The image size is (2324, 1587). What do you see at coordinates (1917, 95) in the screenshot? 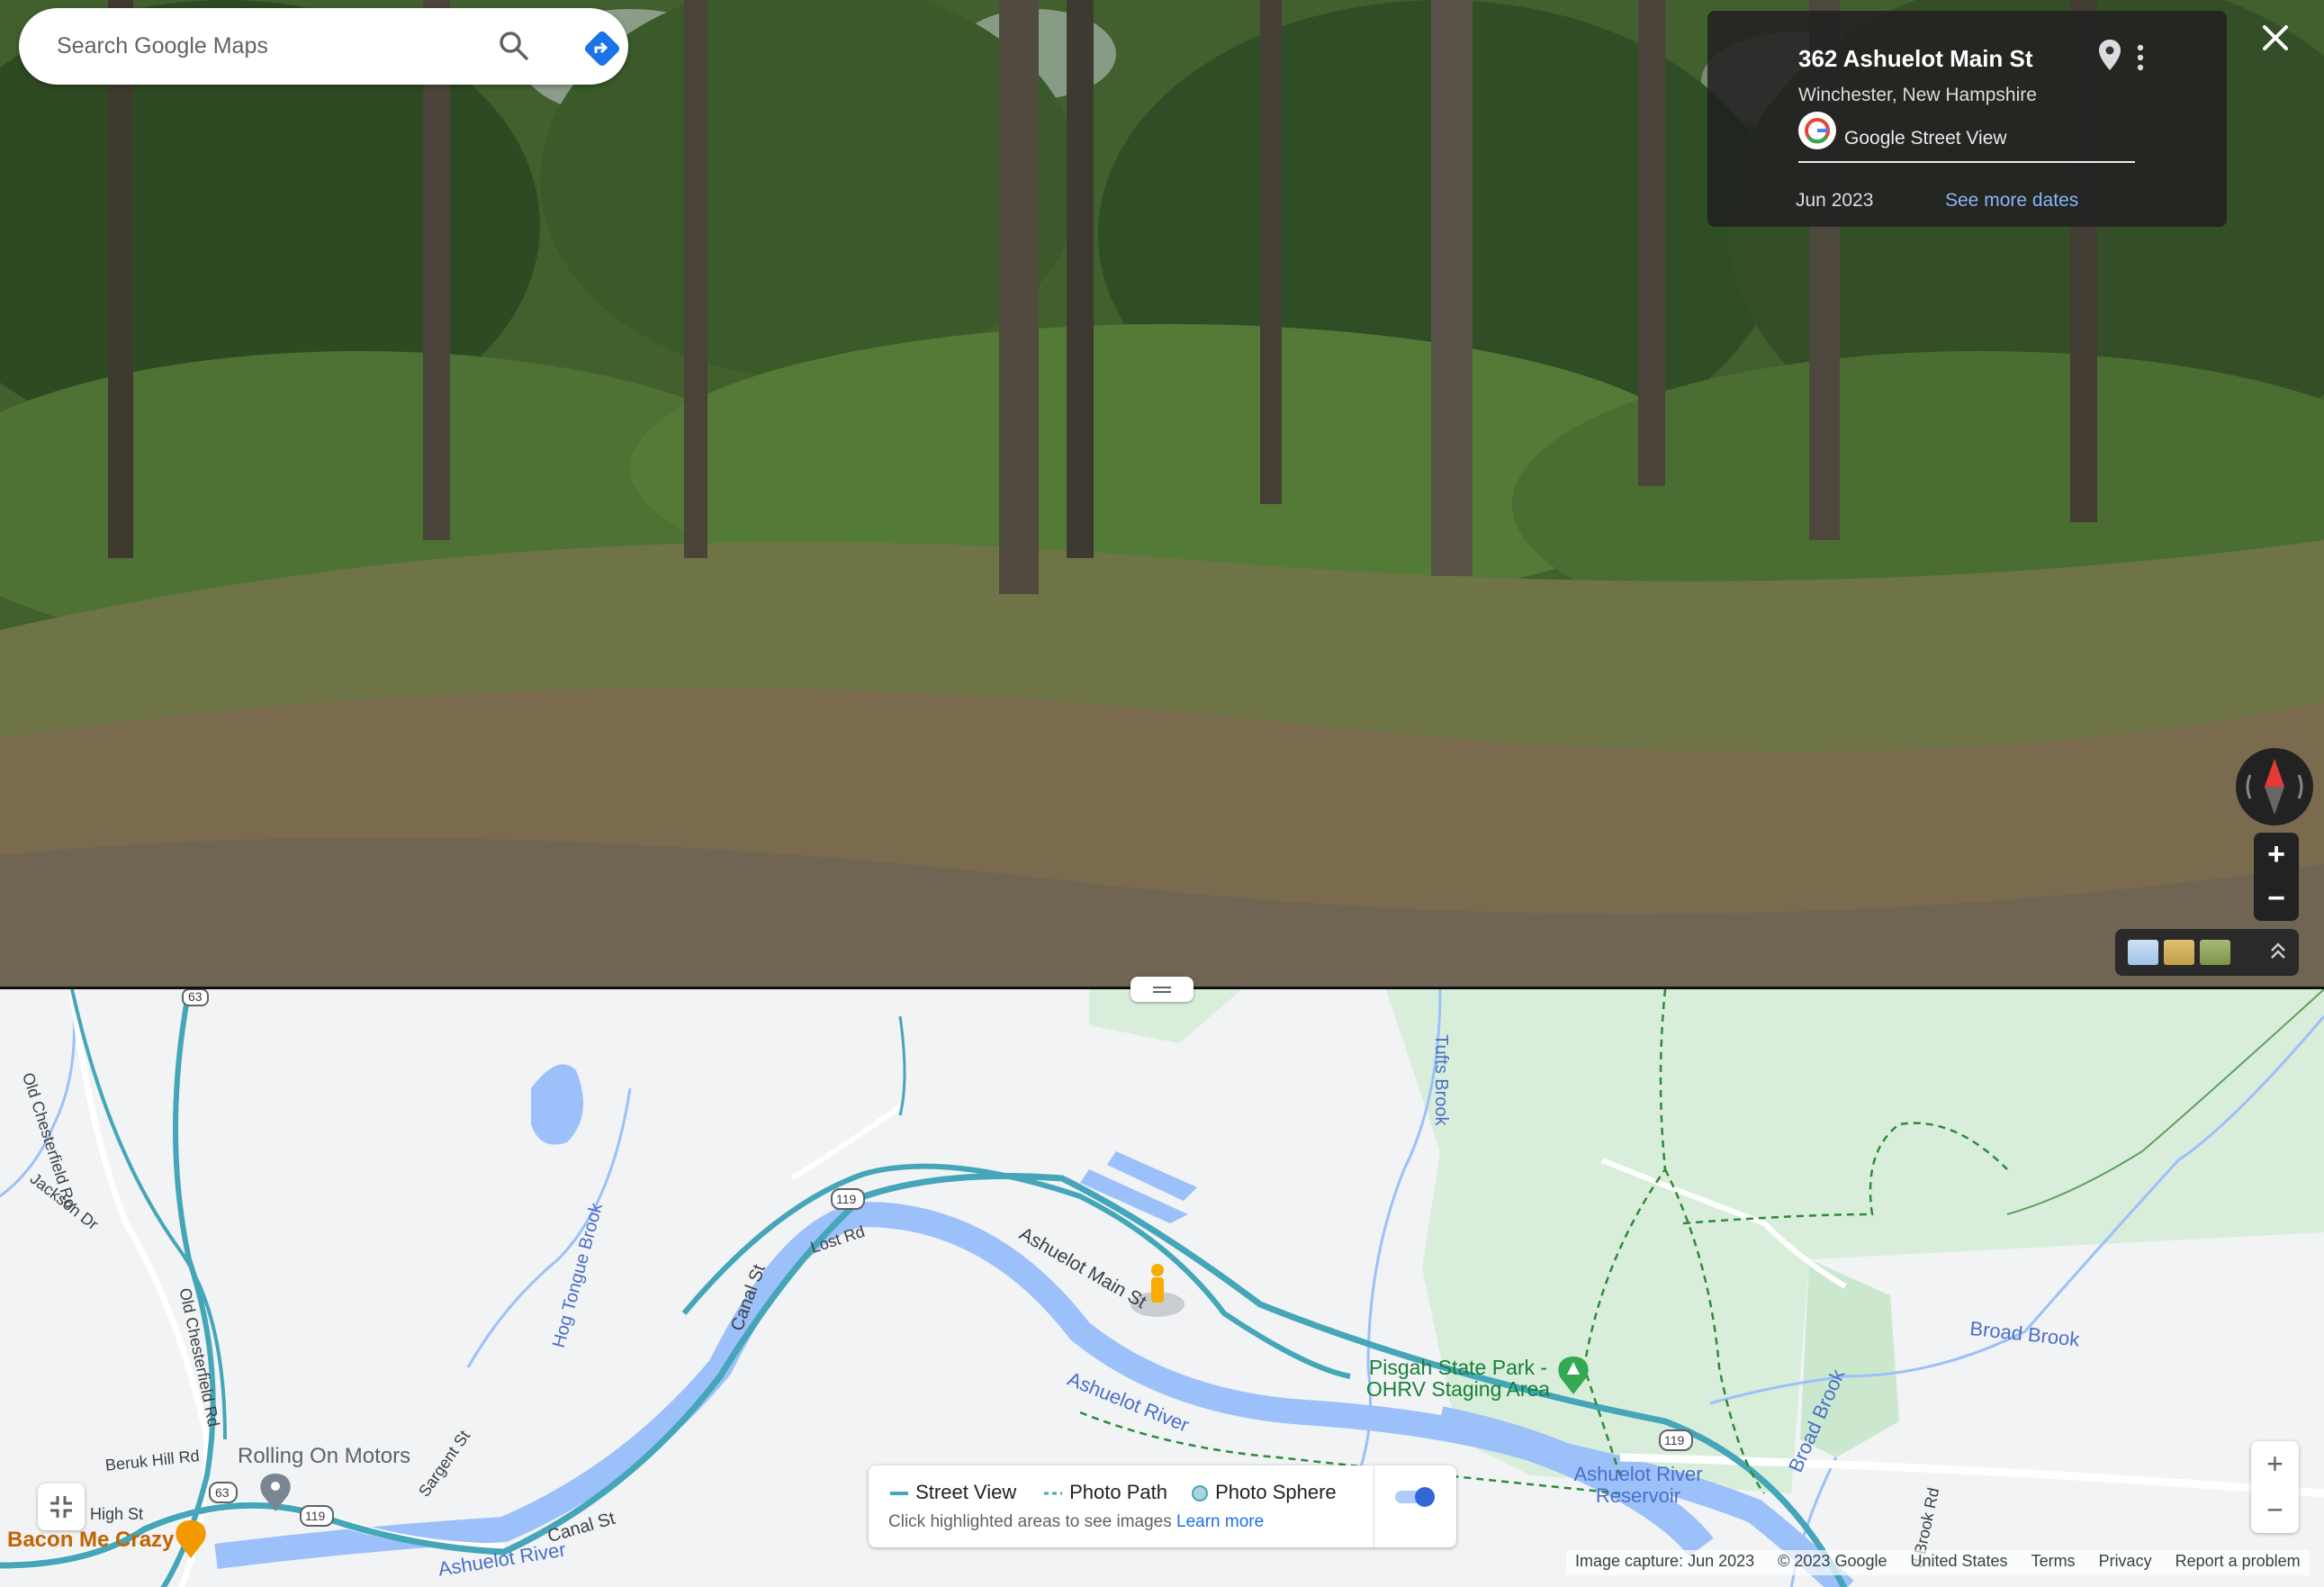
I see `address-subtitle: Winchester, New Hampshire` at bounding box center [1917, 95].